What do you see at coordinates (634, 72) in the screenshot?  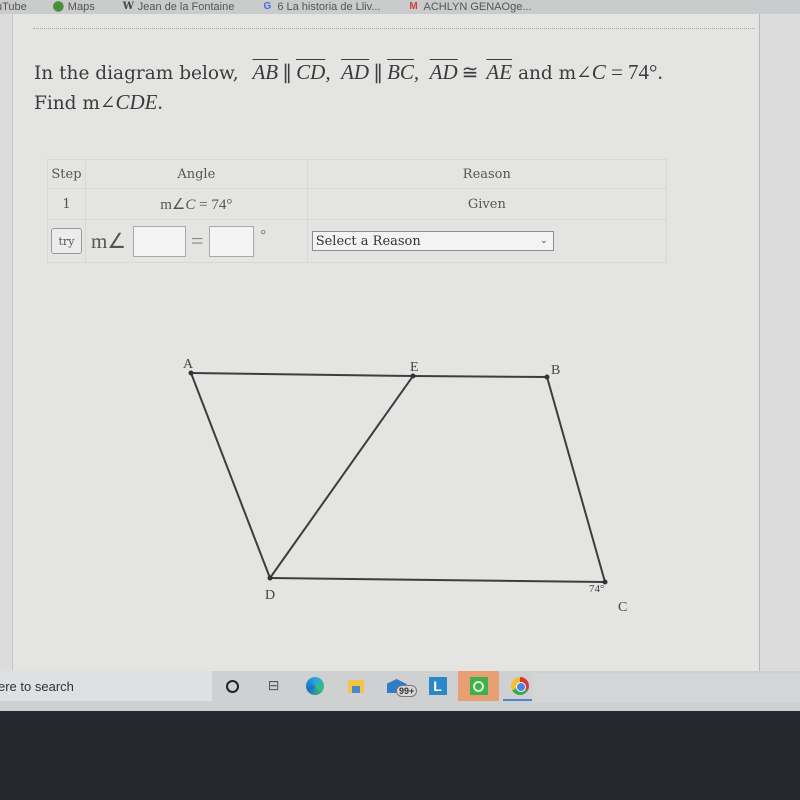 I see `angle-c-value: = 74°.` at bounding box center [634, 72].